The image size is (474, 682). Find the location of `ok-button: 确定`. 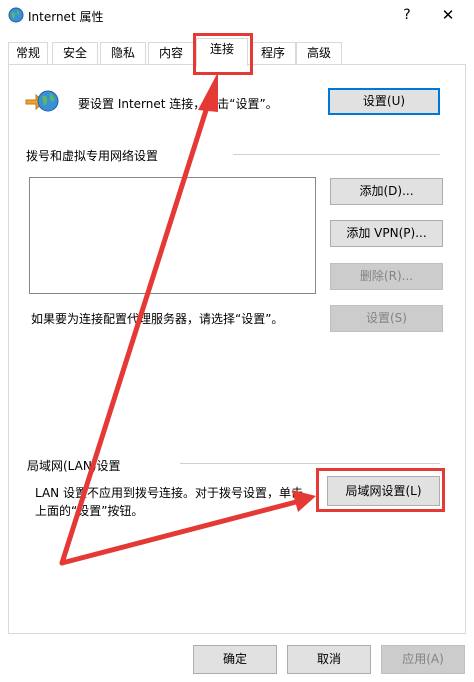

ok-button: 确定 is located at coordinates (235, 659).